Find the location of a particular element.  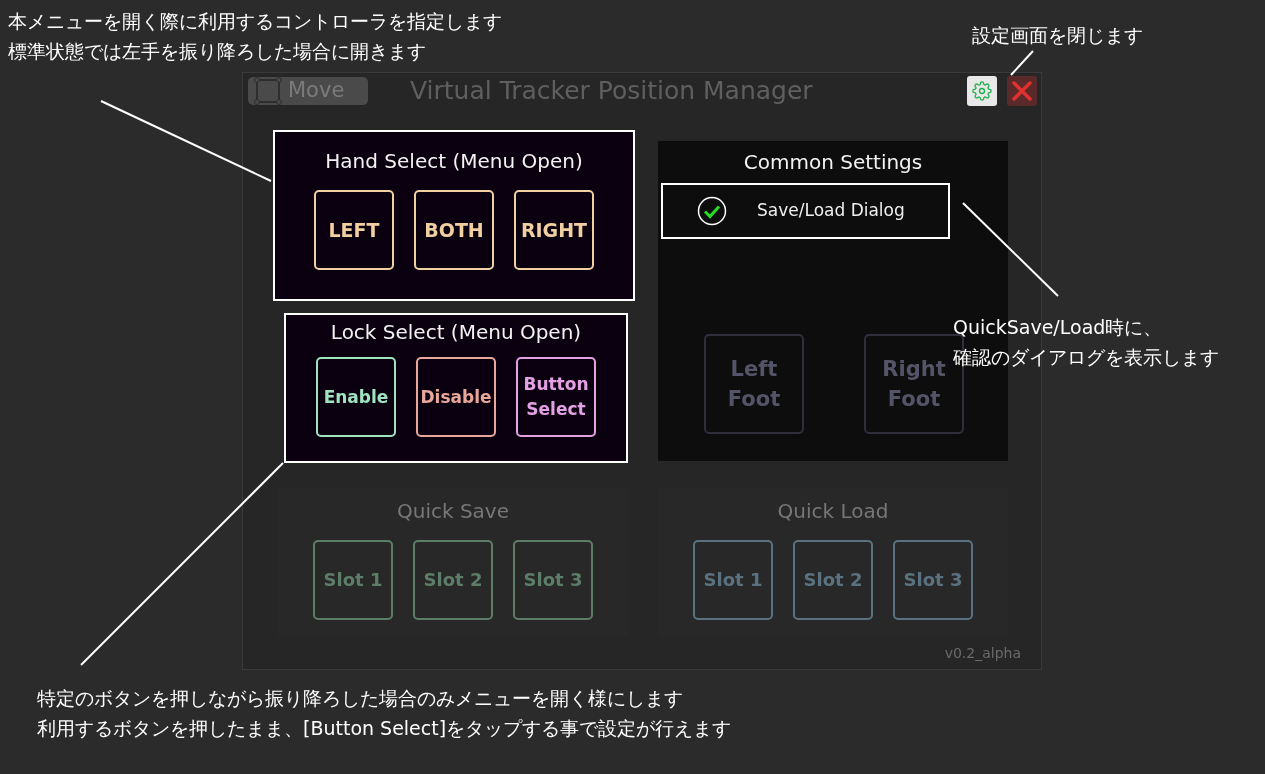

settings-button is located at coordinates (982, 91).